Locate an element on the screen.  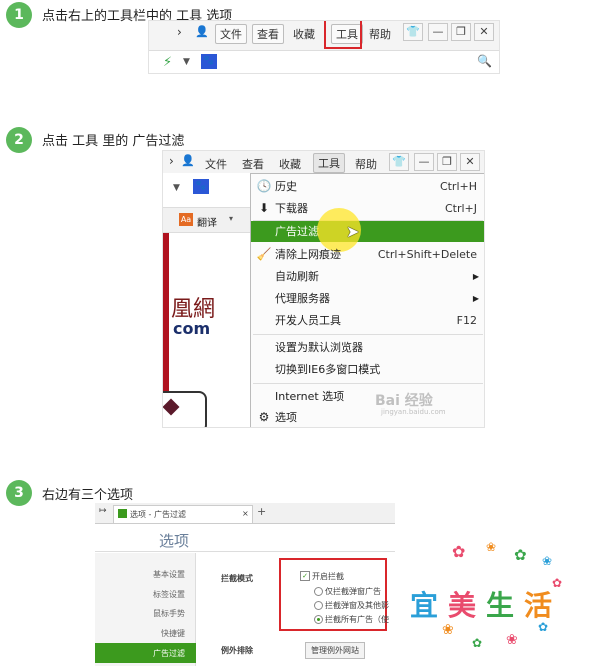
block-mode-label: 拦截模式 is located at coordinates (237, 578).